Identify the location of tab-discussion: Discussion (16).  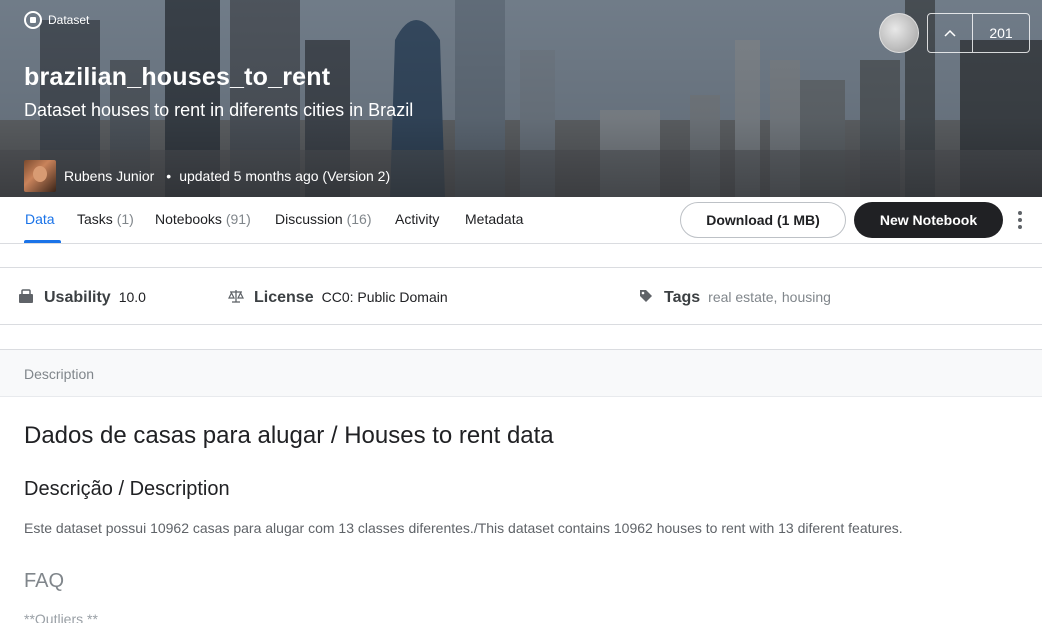
(323, 219).